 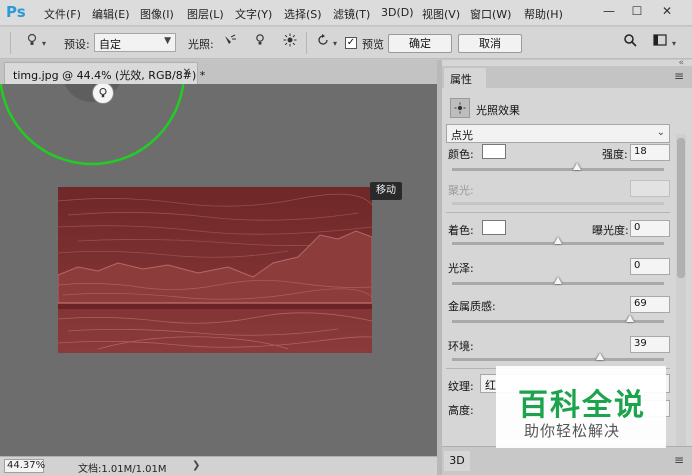 What do you see at coordinates (253, 14) in the screenshot?
I see `menu-type: 文字(Y)` at bounding box center [253, 14].